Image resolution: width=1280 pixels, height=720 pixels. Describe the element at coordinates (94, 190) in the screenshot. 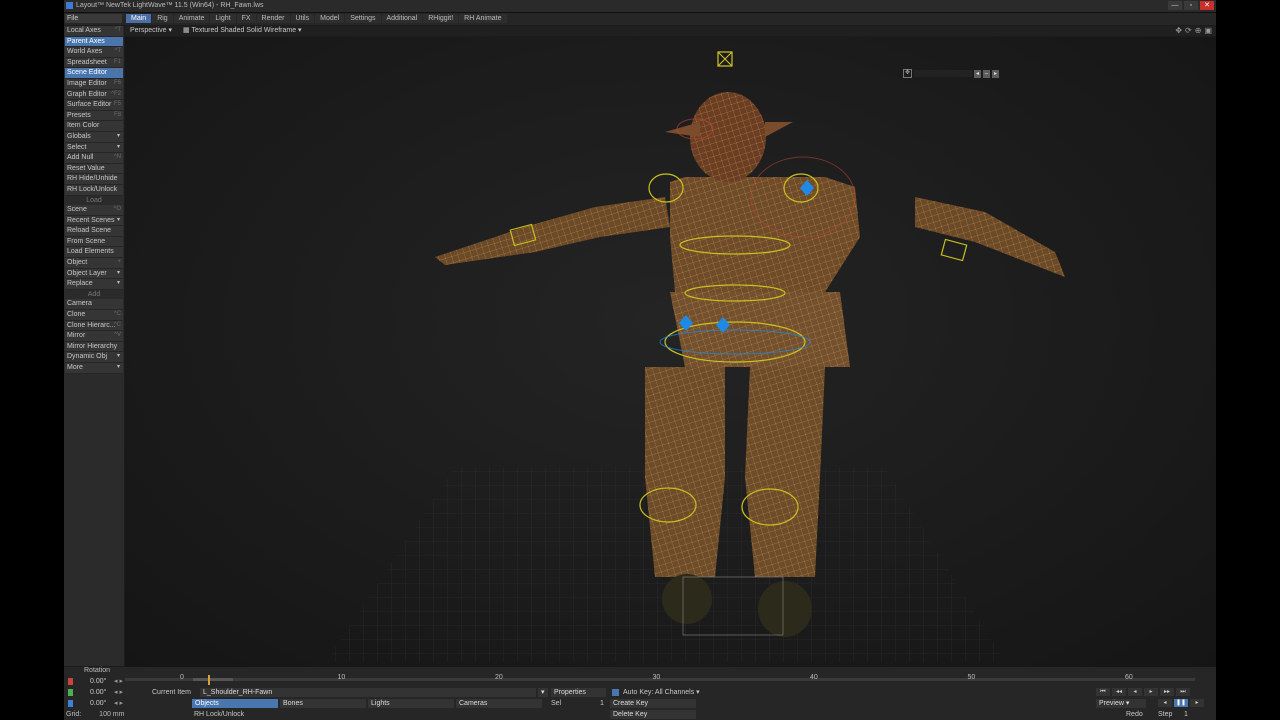

I see `sidebar-item-rh-lock-unlock: RH Lock/Unlock` at that location.